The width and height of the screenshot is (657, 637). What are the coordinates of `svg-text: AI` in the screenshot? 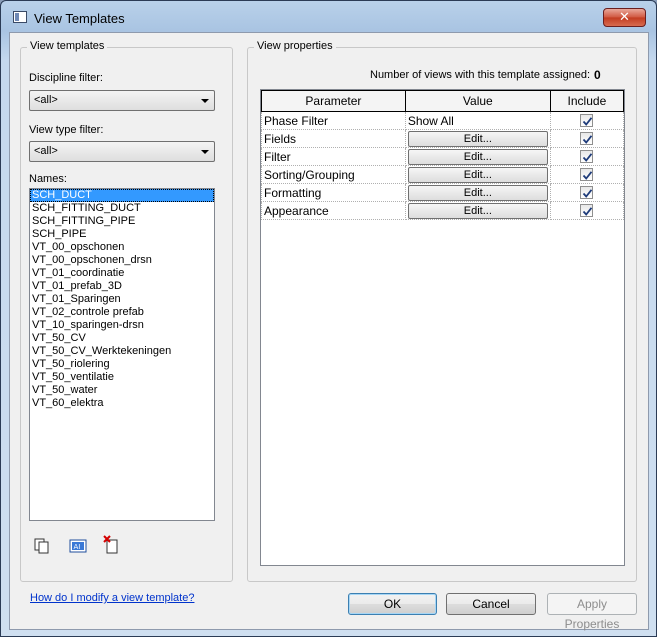 It's located at (77, 547).